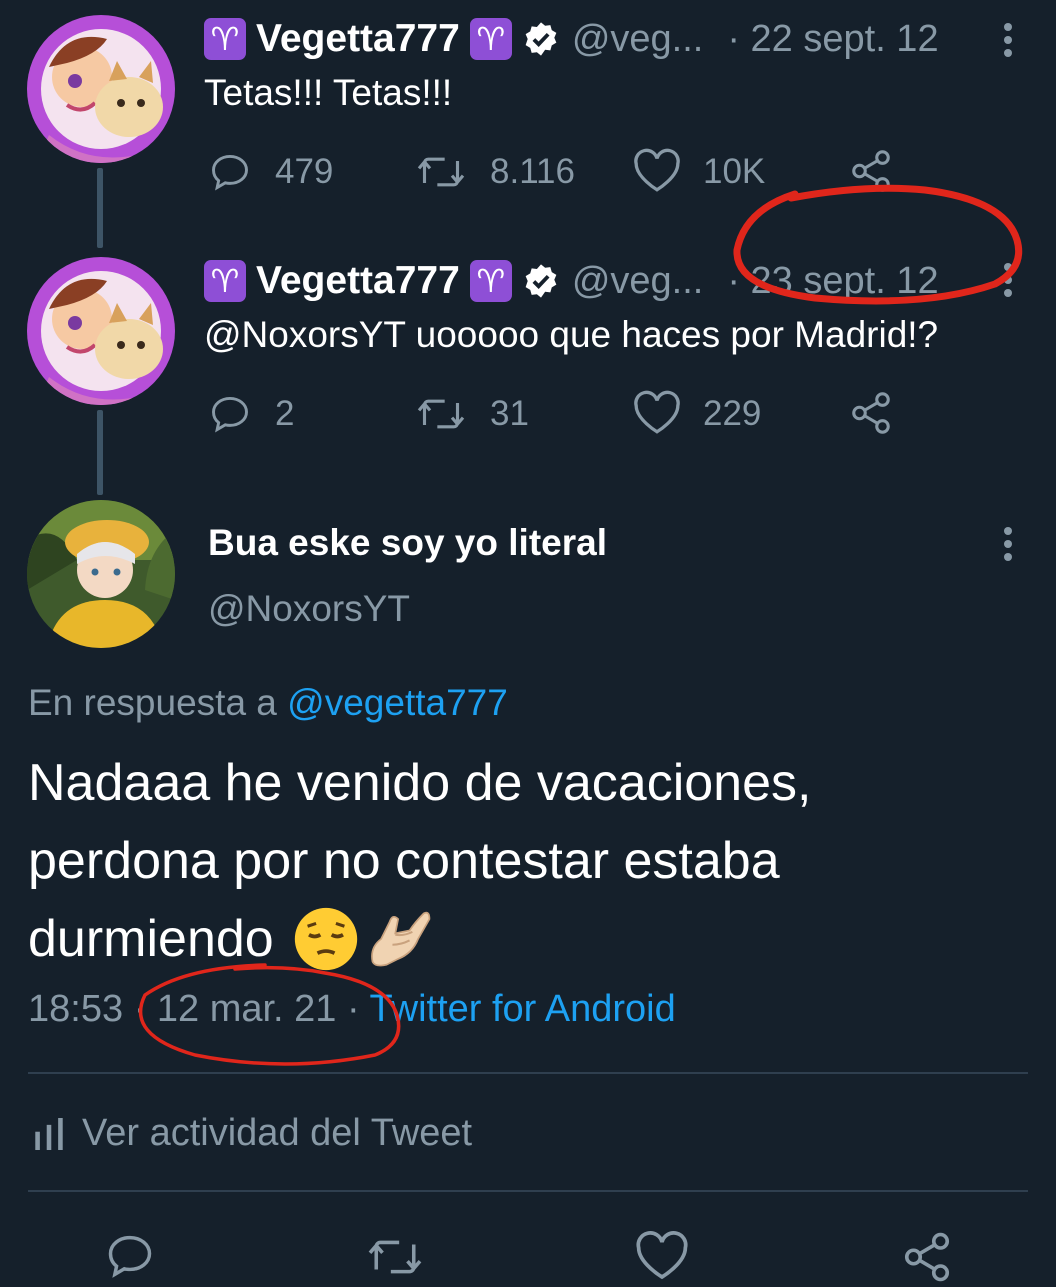  I want to click on tweet3-time: 18:53, so click(76, 1009).